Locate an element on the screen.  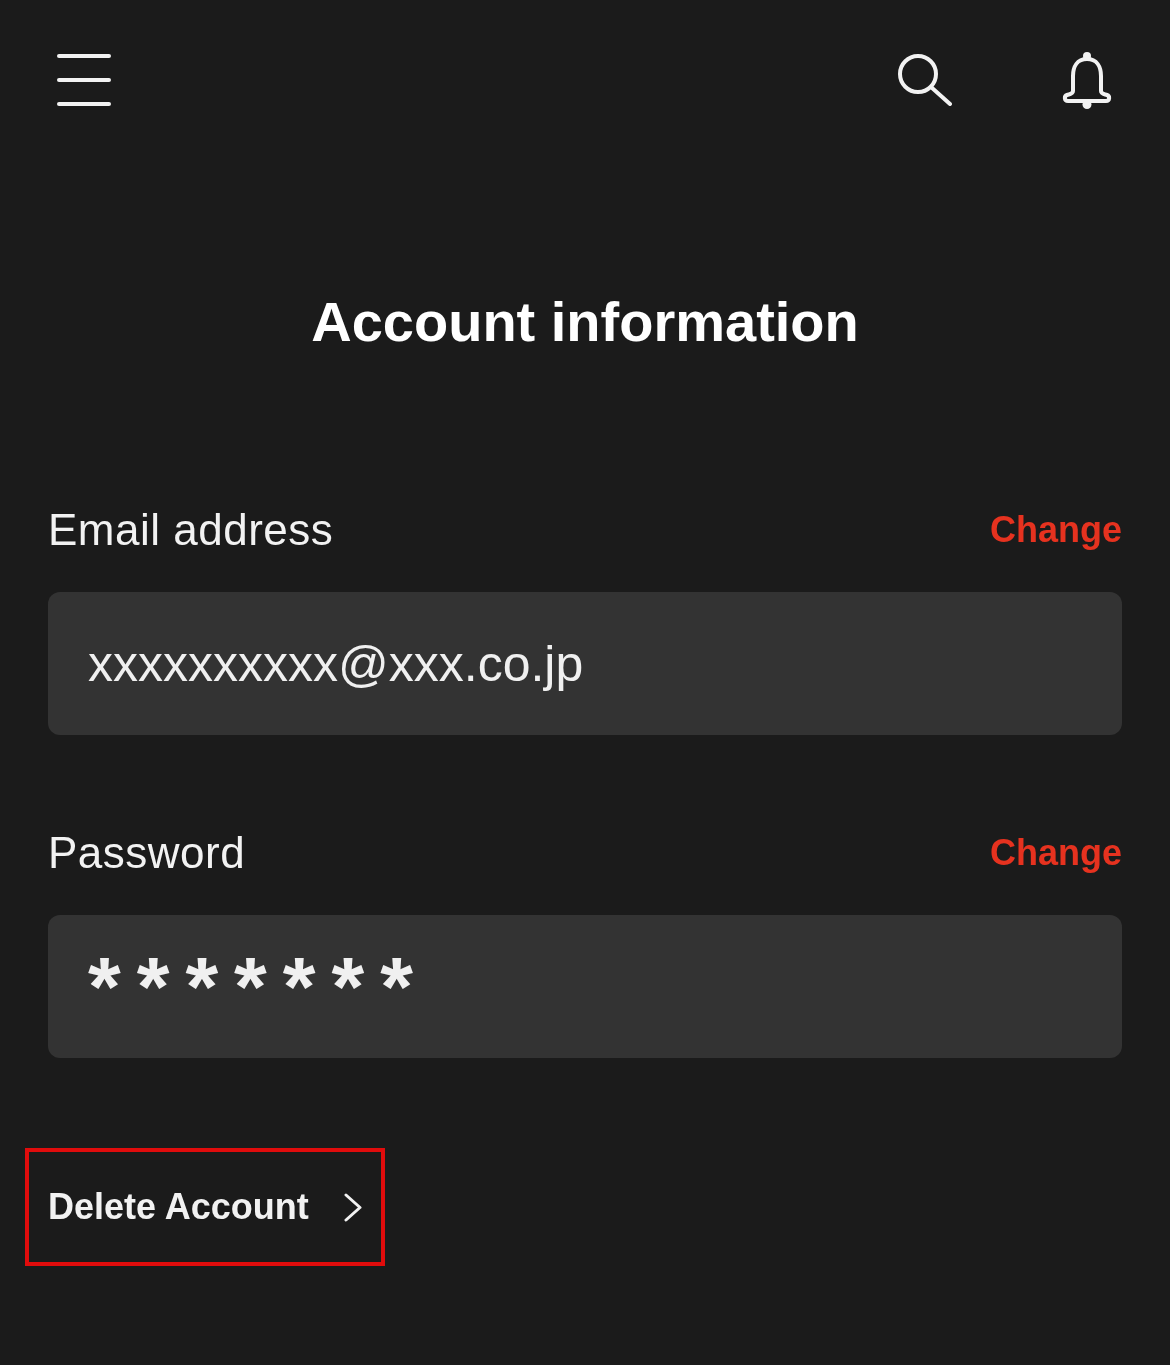
page-title: Account information is located at coordinates (585, 322).